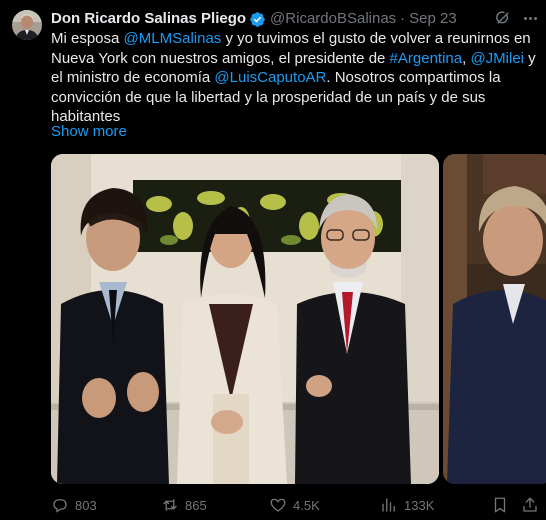 This screenshot has width=546, height=520. I want to click on tweet-text-segment: Mi esposa, so click(87, 38).